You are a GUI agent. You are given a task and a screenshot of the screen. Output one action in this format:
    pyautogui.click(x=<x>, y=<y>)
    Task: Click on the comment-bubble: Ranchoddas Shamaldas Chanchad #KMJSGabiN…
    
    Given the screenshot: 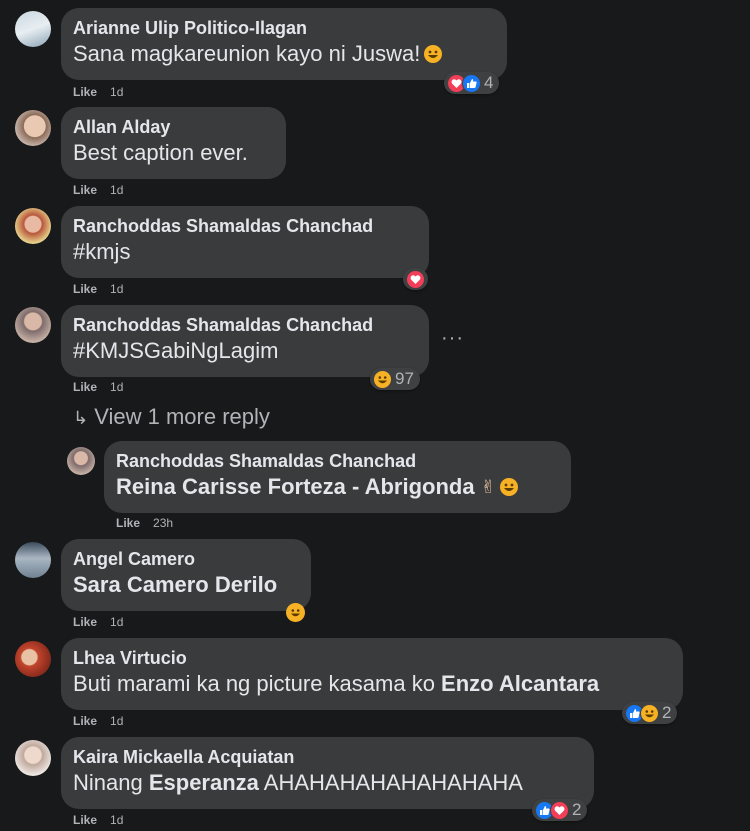 What is the action you would take?
    pyautogui.click(x=245, y=341)
    